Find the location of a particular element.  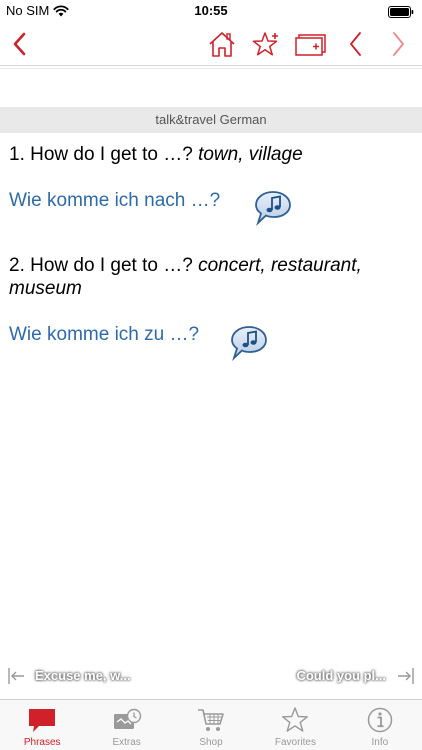

chevron-right-icon is located at coordinates (398, 44).